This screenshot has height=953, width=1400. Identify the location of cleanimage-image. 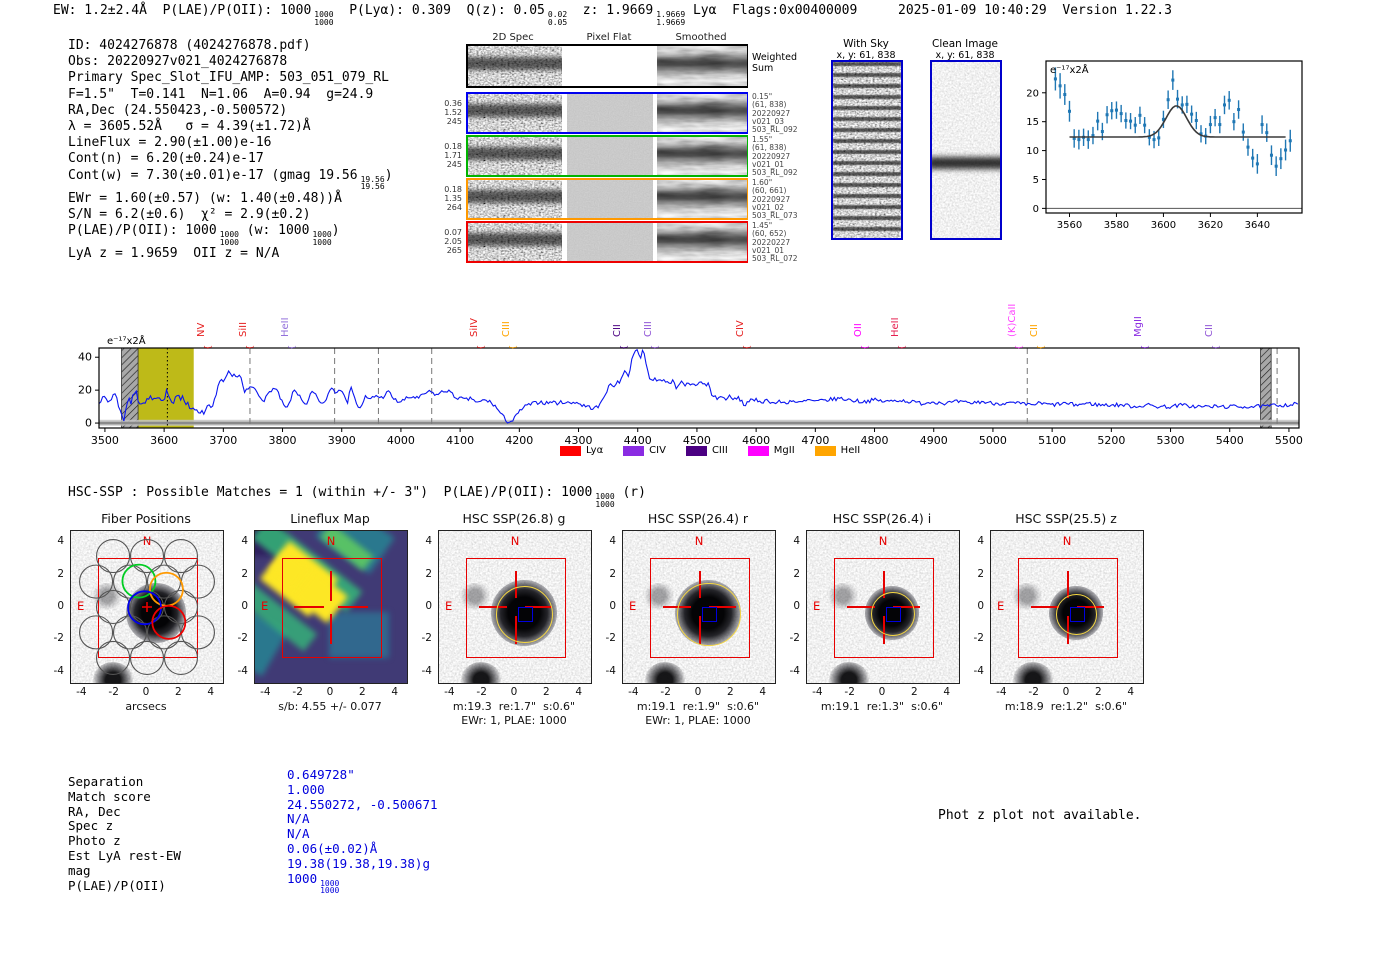
(966, 150).